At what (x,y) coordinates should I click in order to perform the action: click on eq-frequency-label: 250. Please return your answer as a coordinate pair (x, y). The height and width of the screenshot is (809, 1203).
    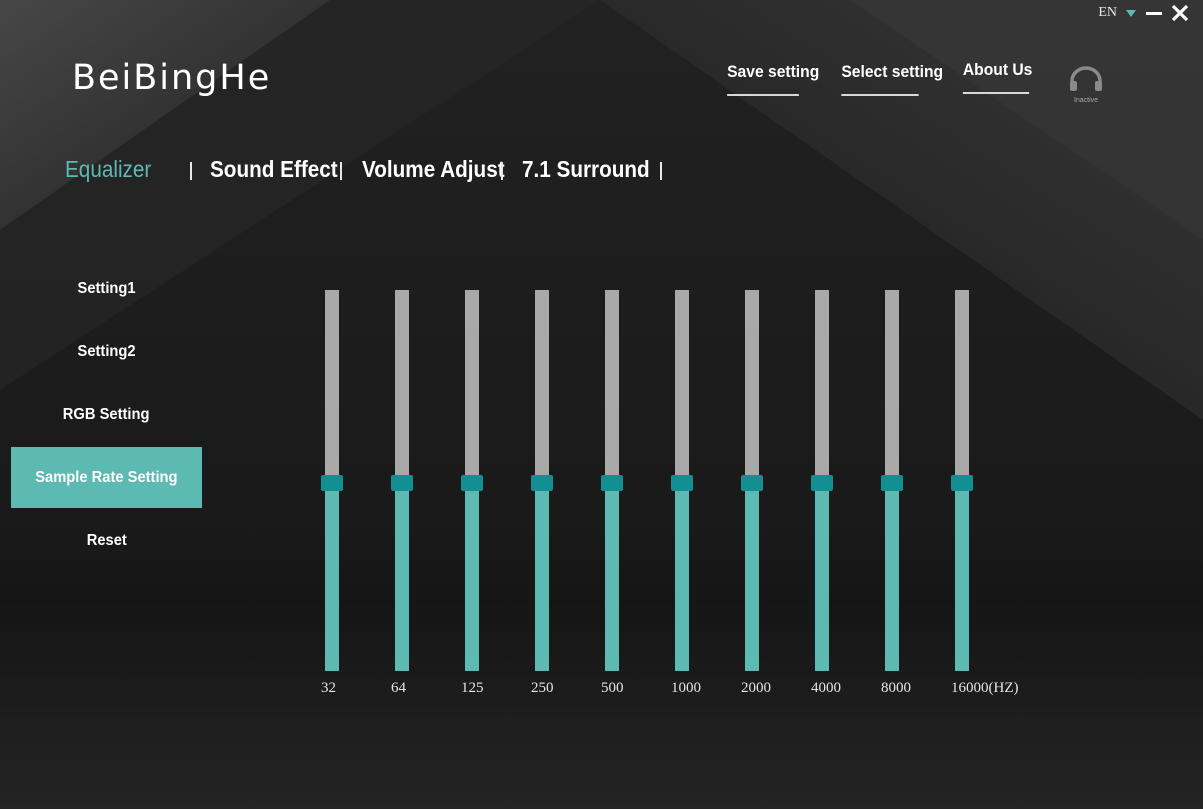
    Looking at the image, I should click on (542, 688).